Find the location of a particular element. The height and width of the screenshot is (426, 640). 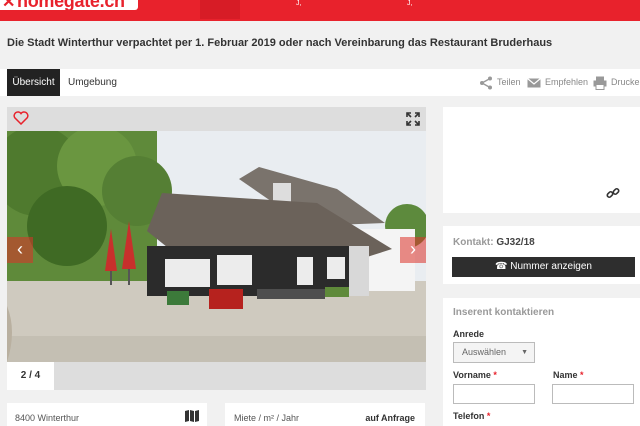

salutation-label: Anrede is located at coordinates (469, 334).